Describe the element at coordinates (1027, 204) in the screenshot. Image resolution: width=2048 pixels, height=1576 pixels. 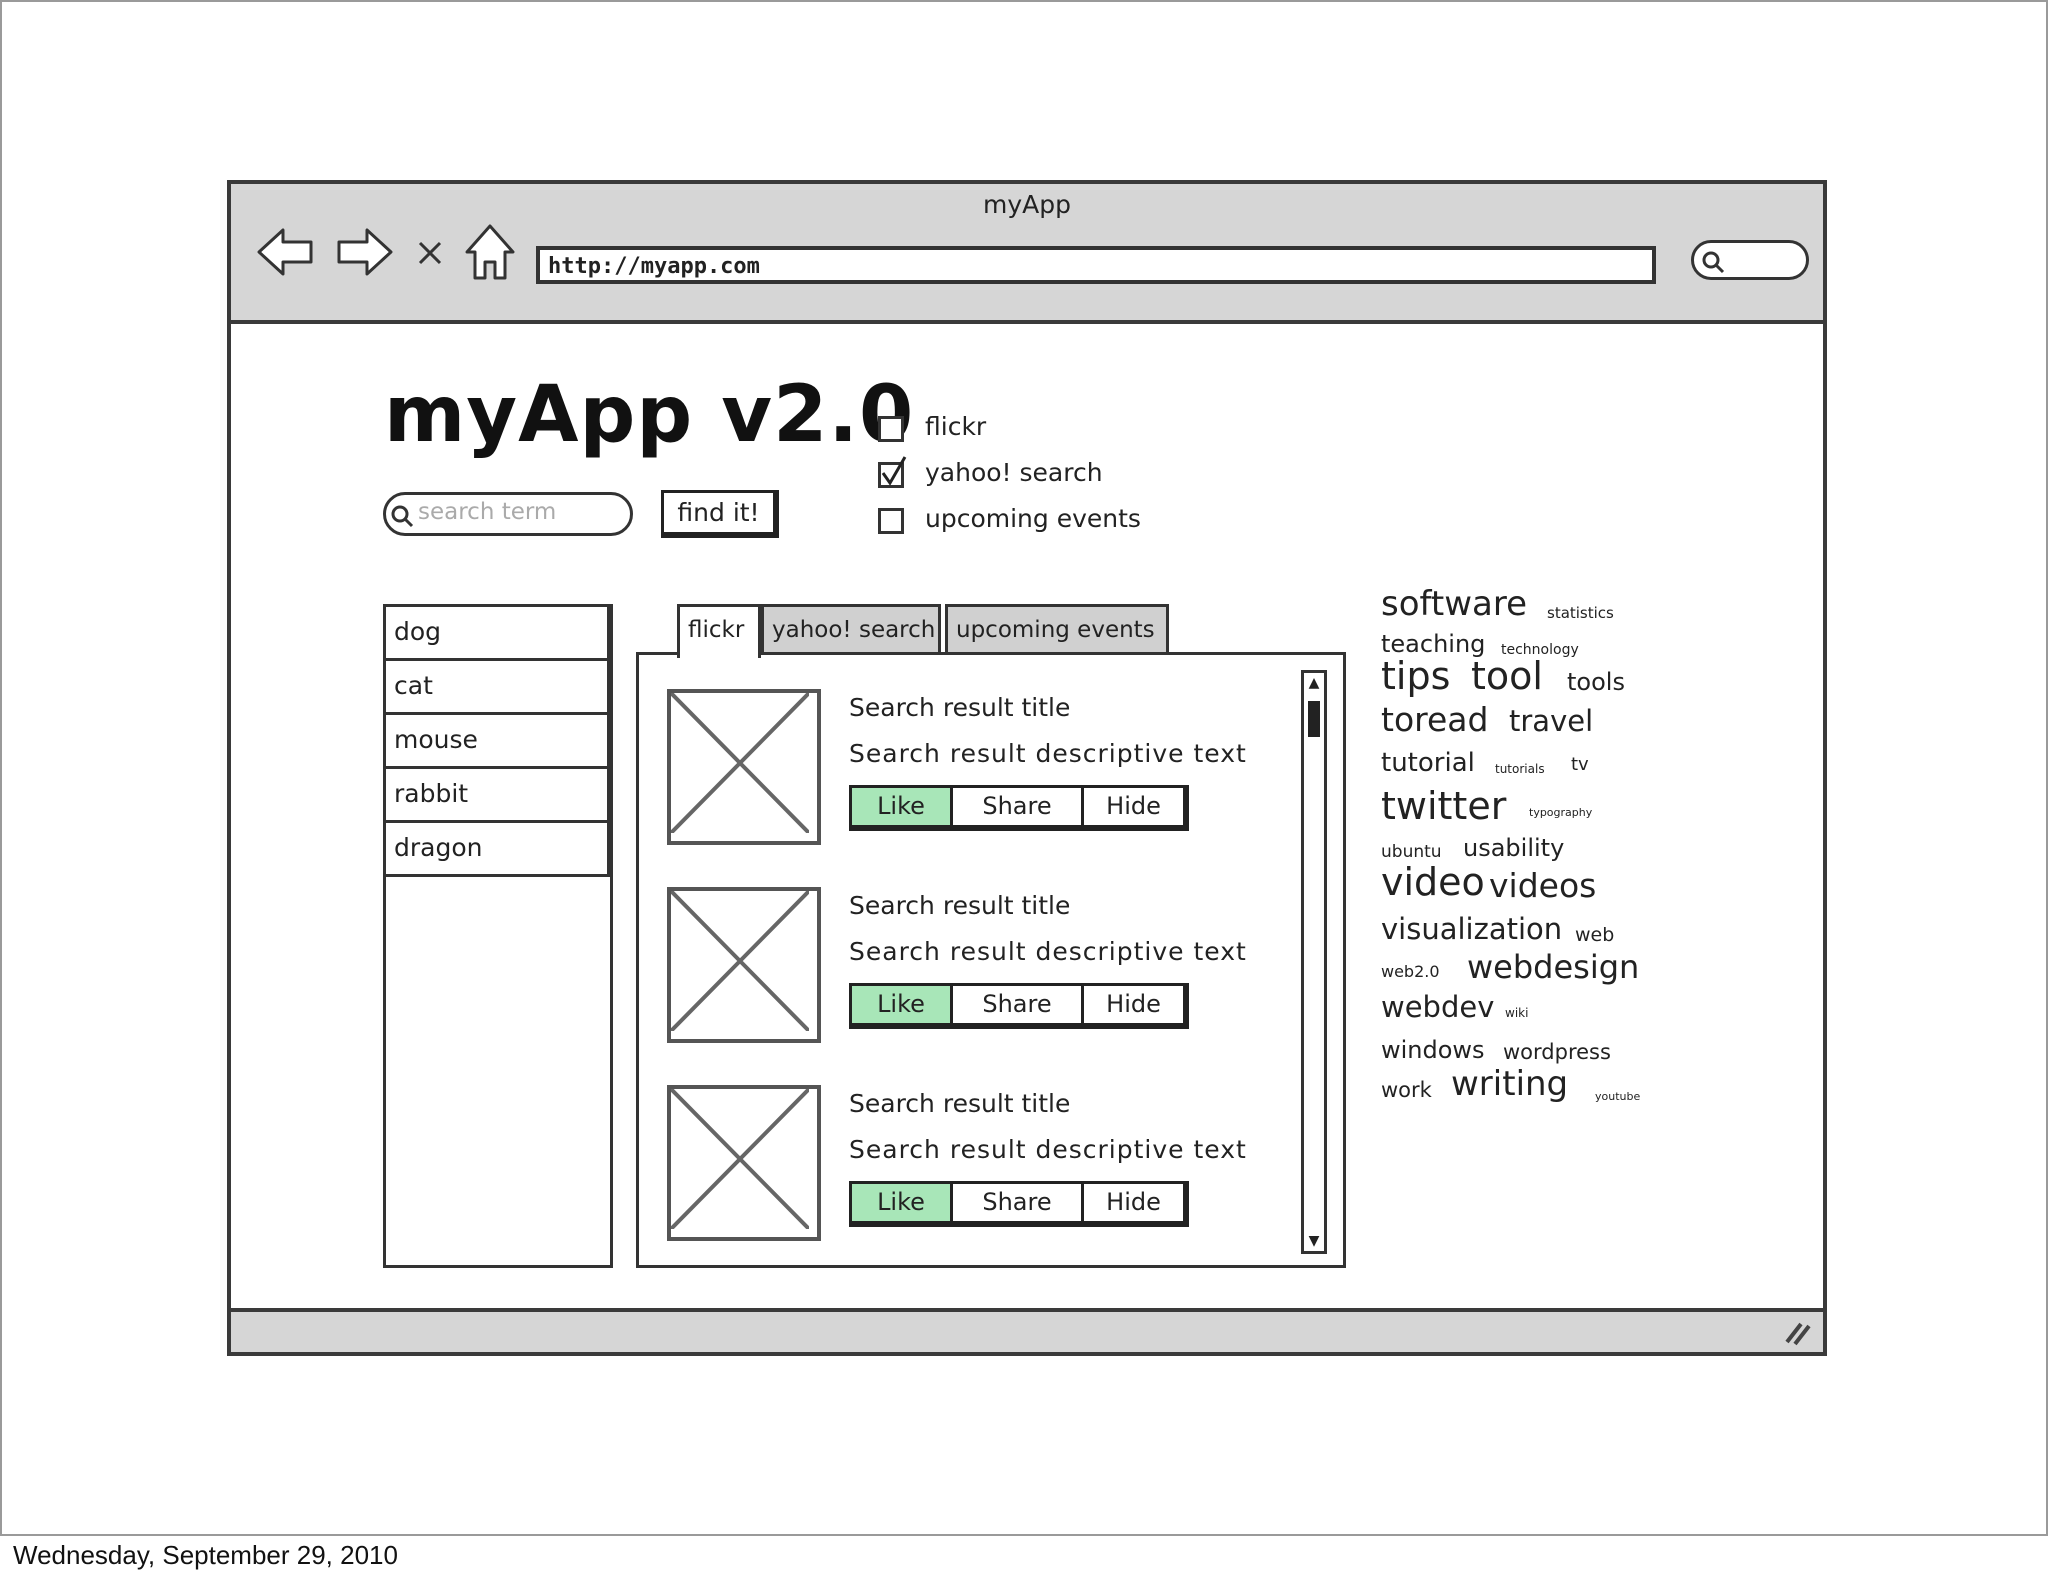
I see `window-title: myApp` at that location.